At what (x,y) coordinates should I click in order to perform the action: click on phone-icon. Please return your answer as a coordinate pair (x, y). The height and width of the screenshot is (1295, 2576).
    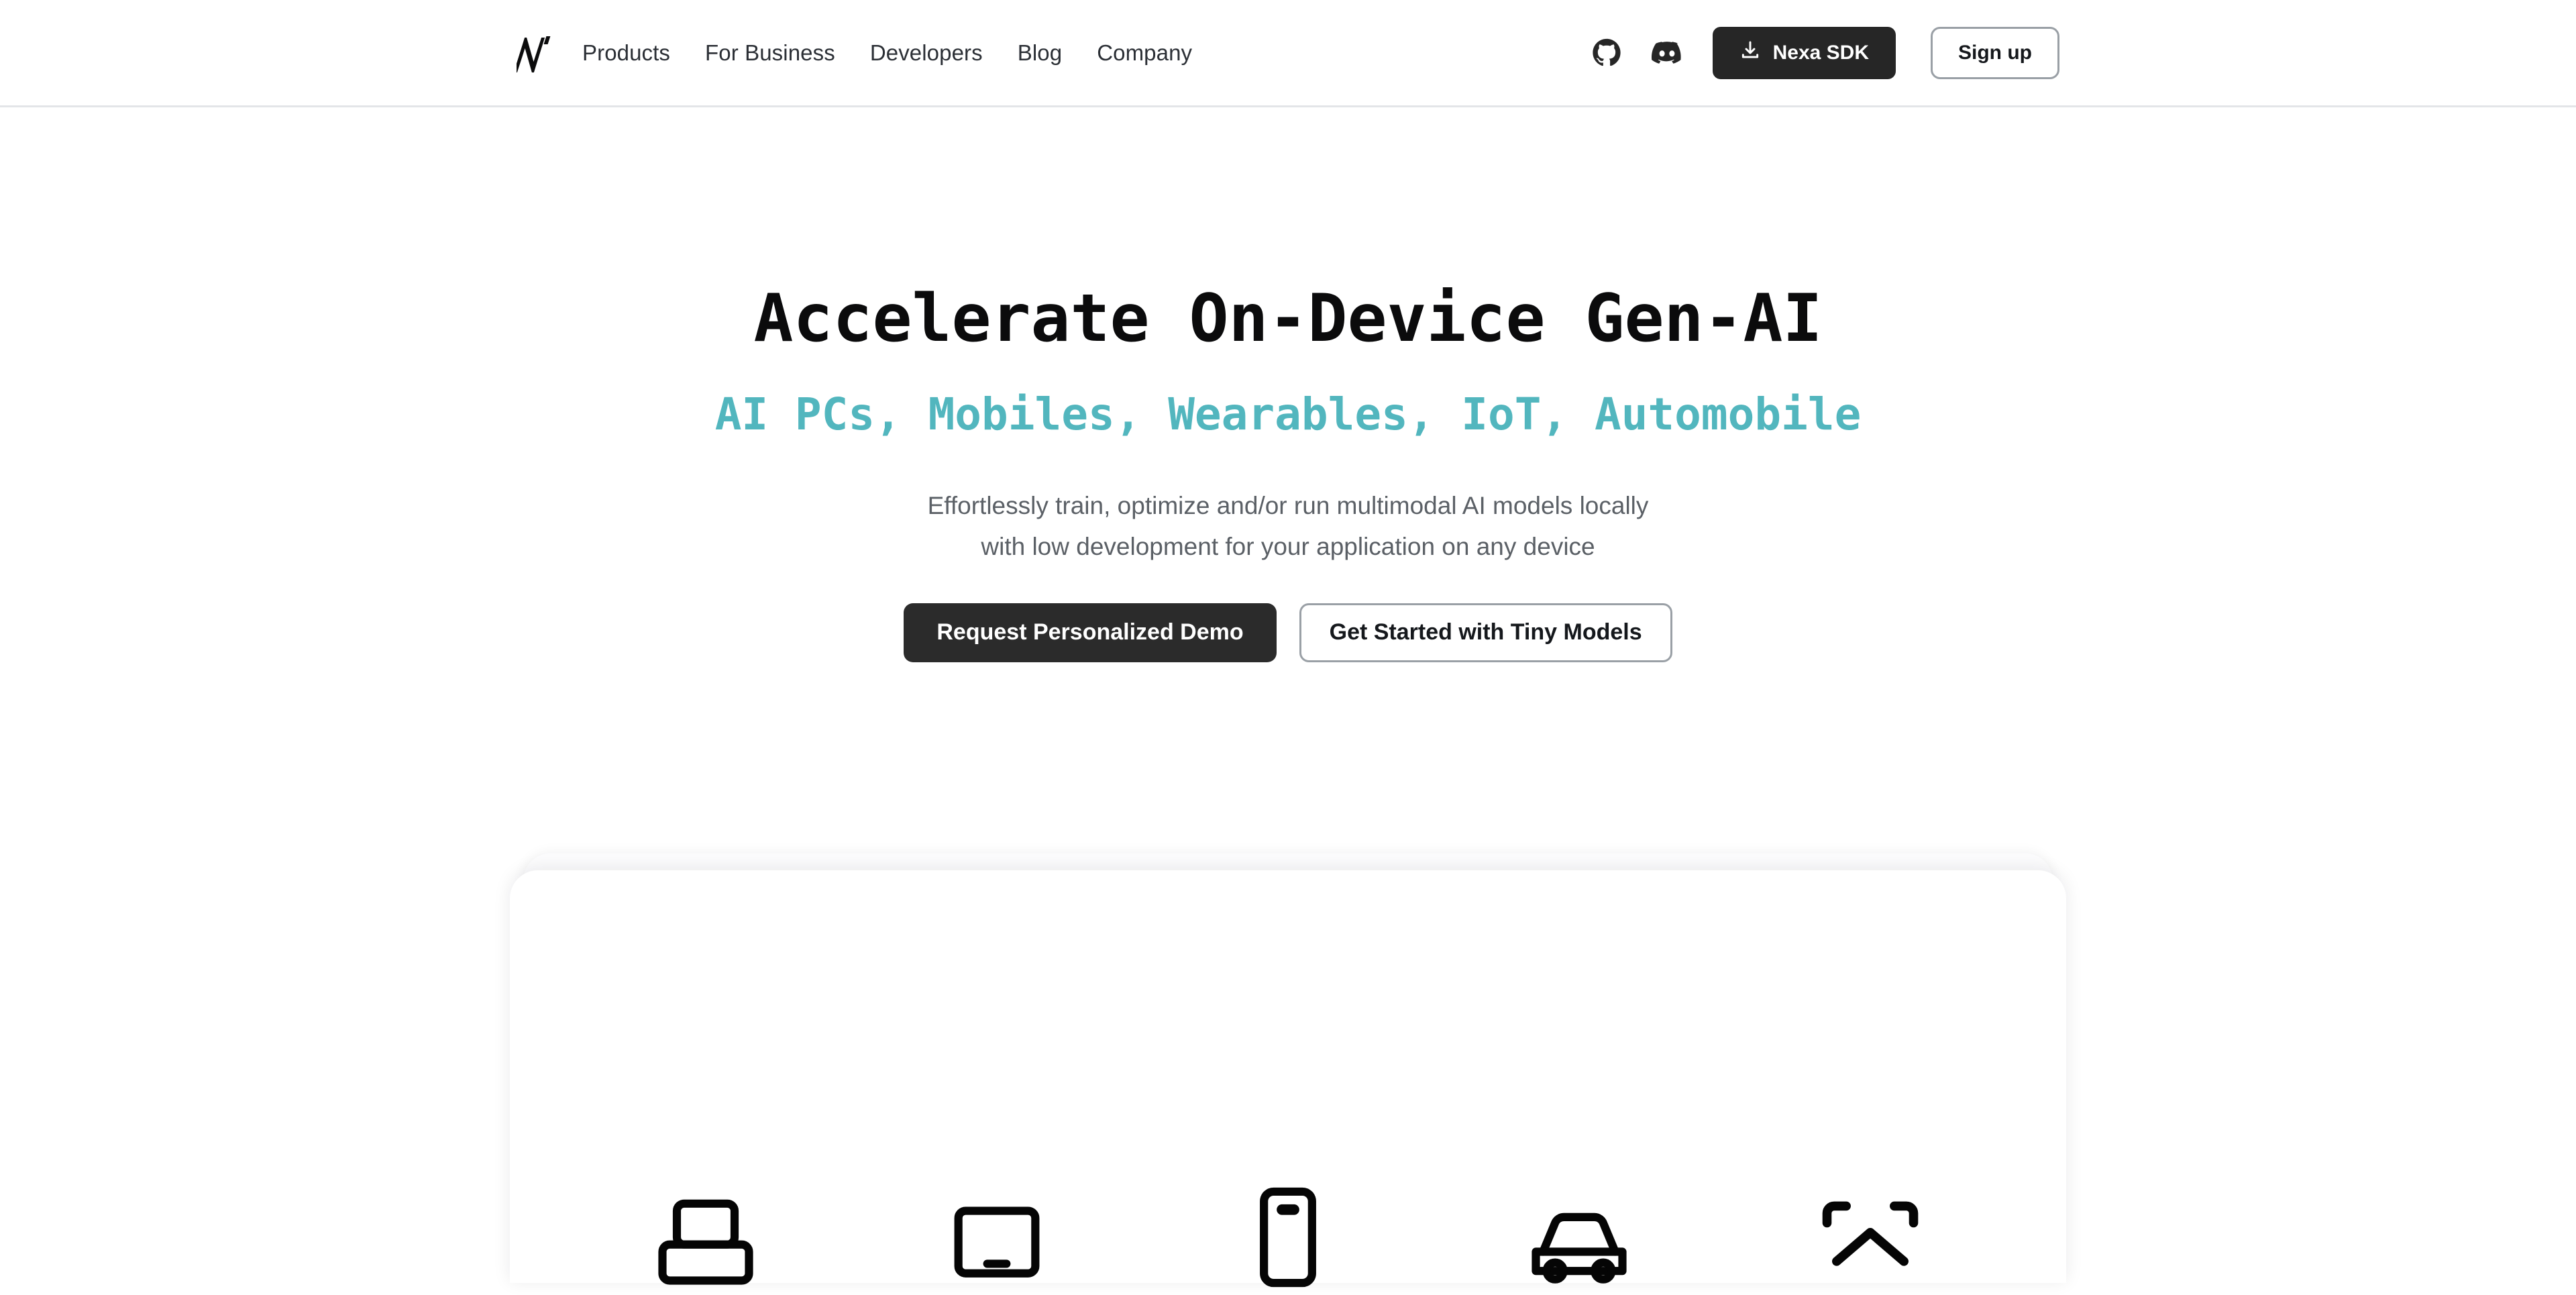
    Looking at the image, I should click on (1288, 1237).